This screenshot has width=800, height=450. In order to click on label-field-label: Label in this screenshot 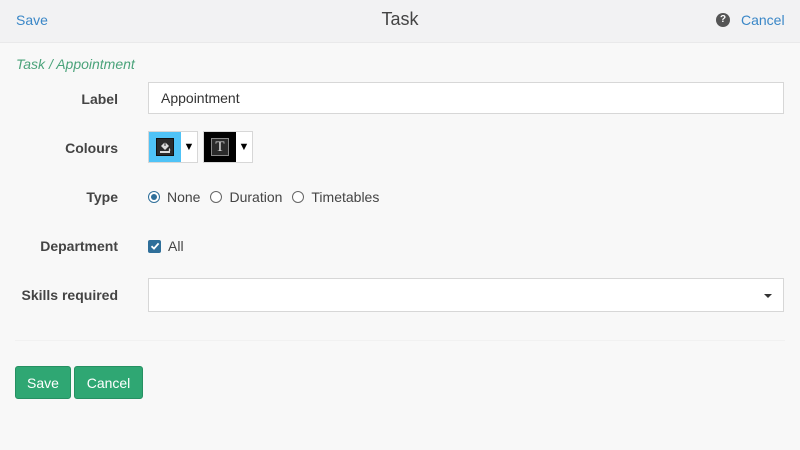, I will do `click(99, 99)`.